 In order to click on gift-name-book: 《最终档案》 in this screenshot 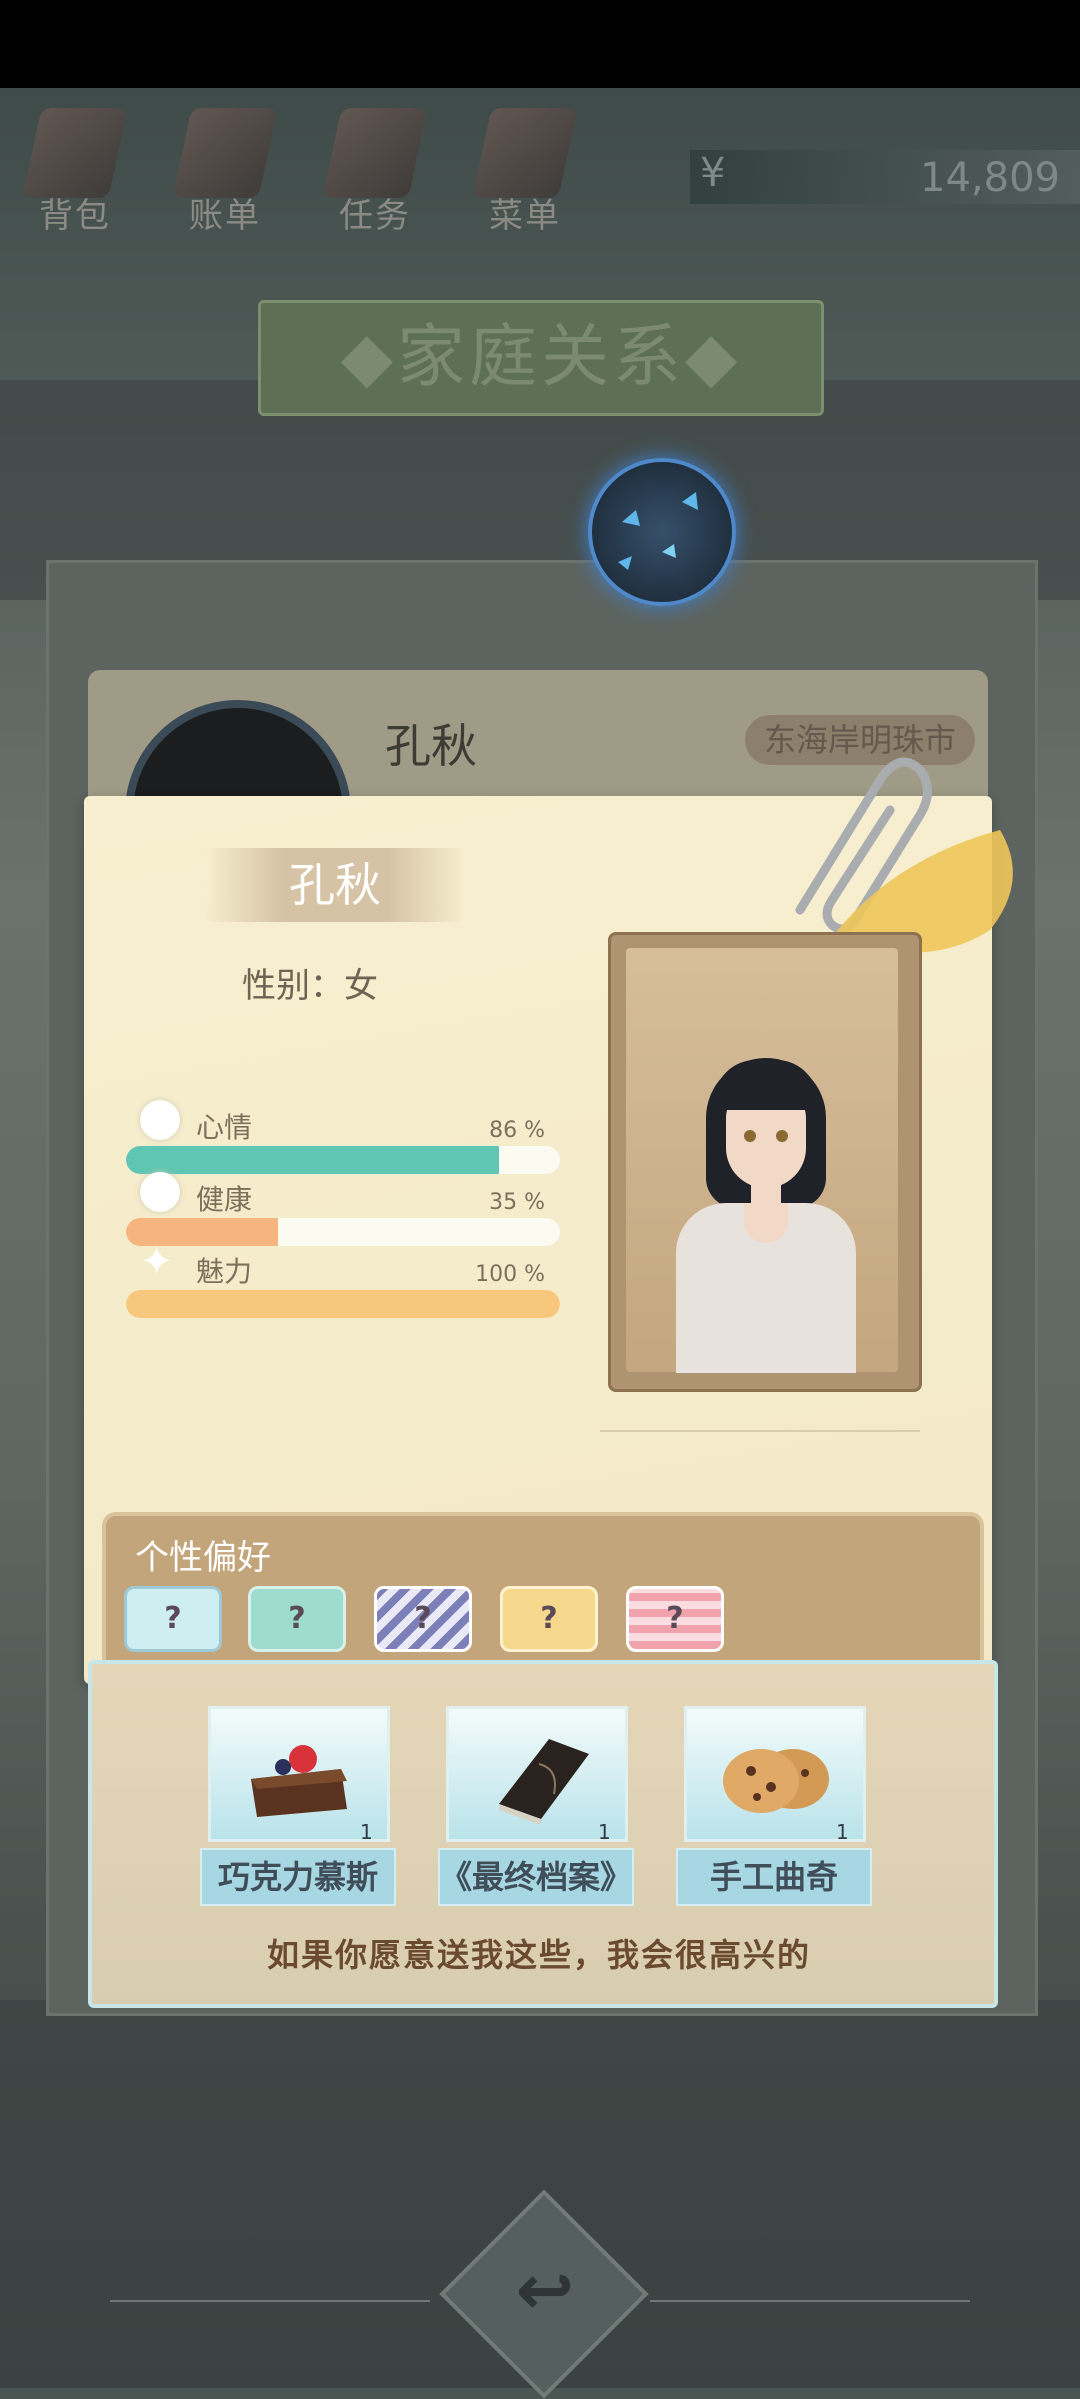, I will do `click(536, 1877)`.